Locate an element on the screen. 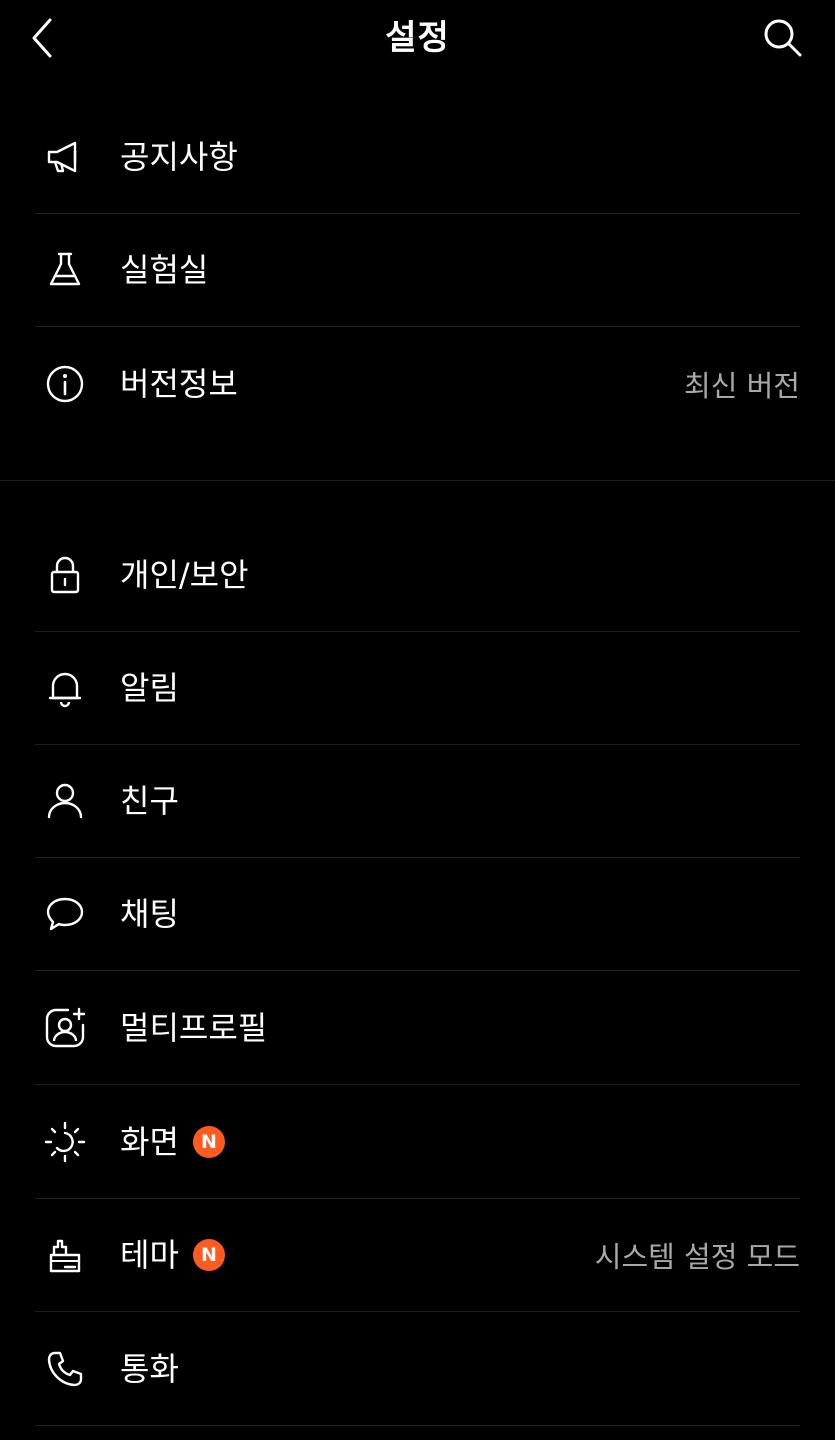  menu-item-theme: 테마 N 시스템 설정 모드 is located at coordinates (417, 1255).